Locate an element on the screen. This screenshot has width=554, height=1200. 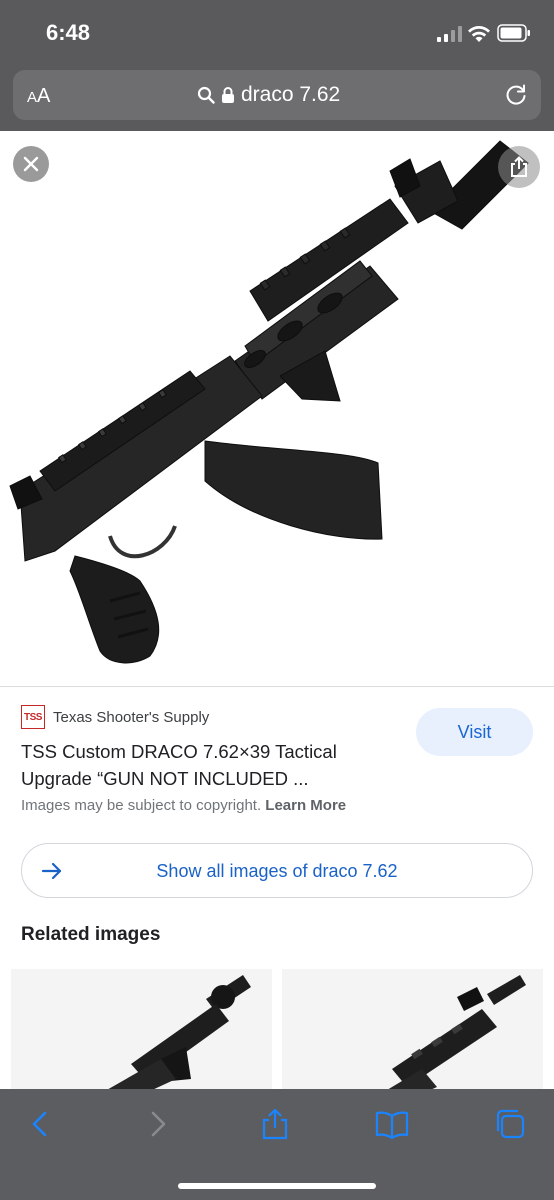
battery-icon is located at coordinates (513, 33).